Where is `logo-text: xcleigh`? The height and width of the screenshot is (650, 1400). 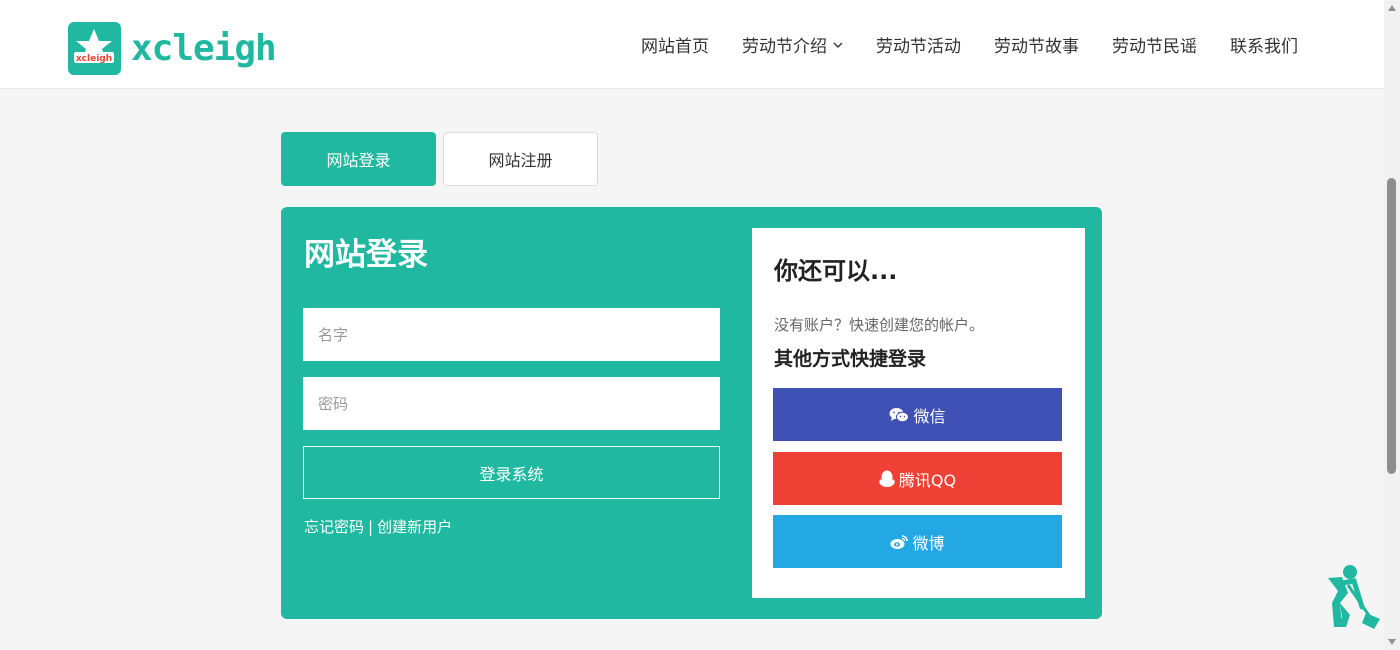 logo-text: xcleigh is located at coordinates (204, 48).